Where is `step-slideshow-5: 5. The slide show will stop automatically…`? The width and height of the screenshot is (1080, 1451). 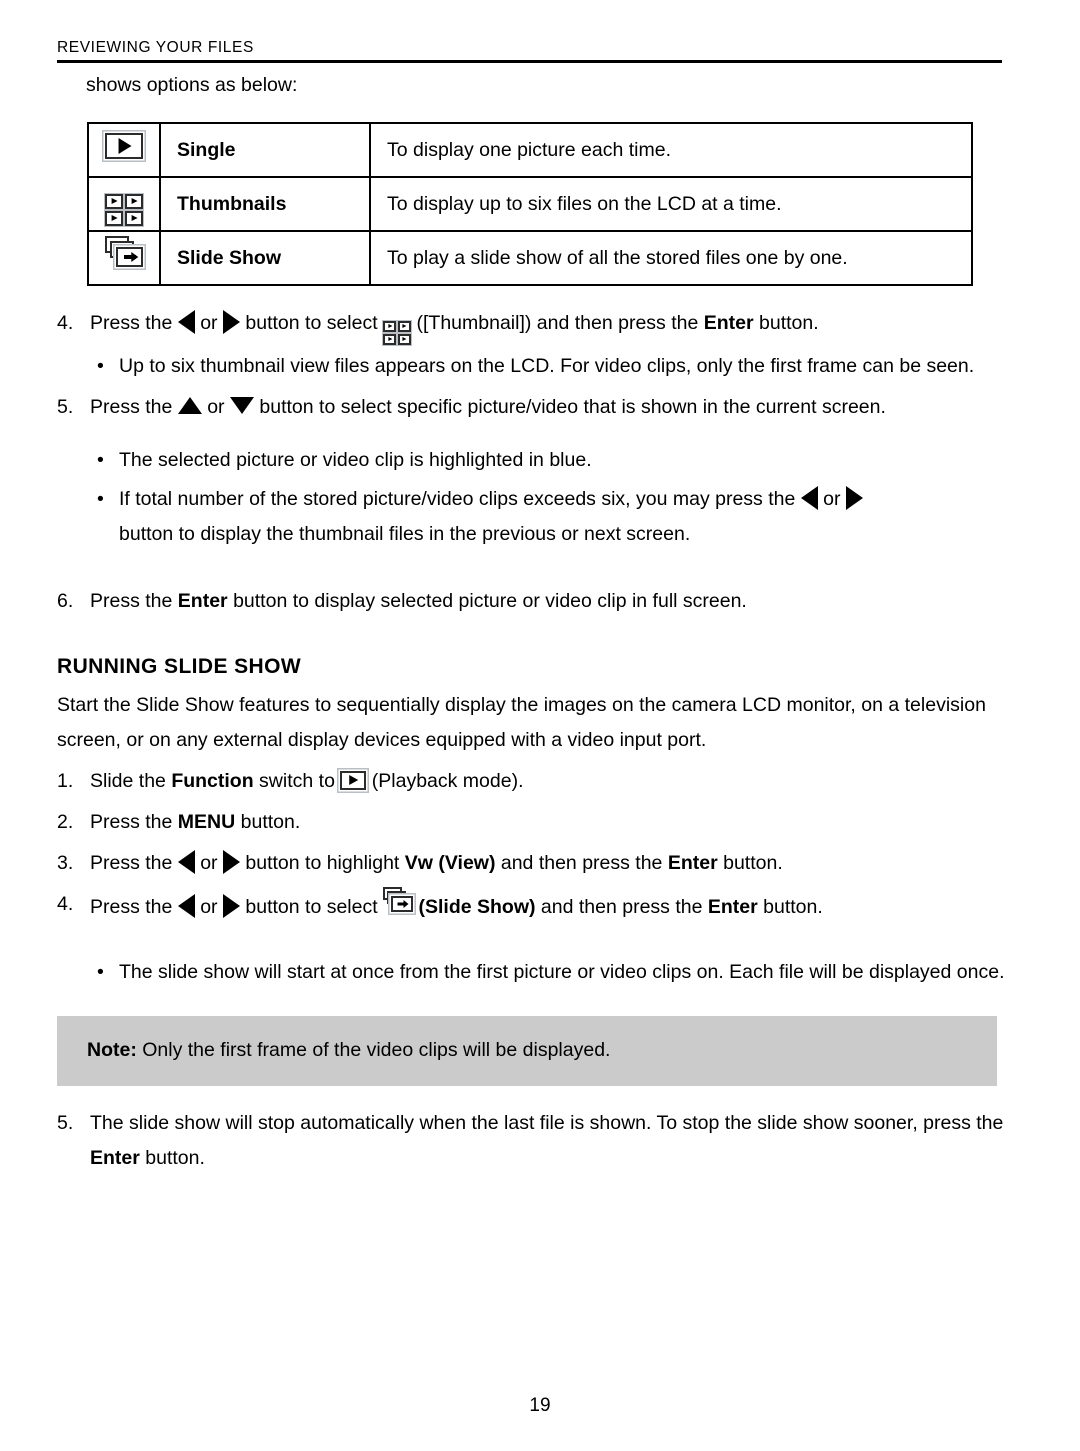 step-slideshow-5: 5. The slide show will stop automatically… is located at coordinates (531, 1141).